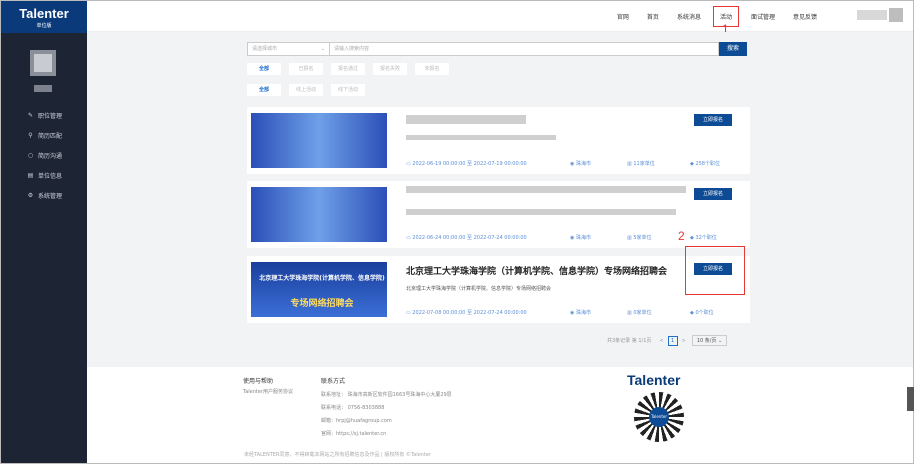 The height and width of the screenshot is (464, 914). I want to click on qr-code-label: Talenter, so click(659, 417).